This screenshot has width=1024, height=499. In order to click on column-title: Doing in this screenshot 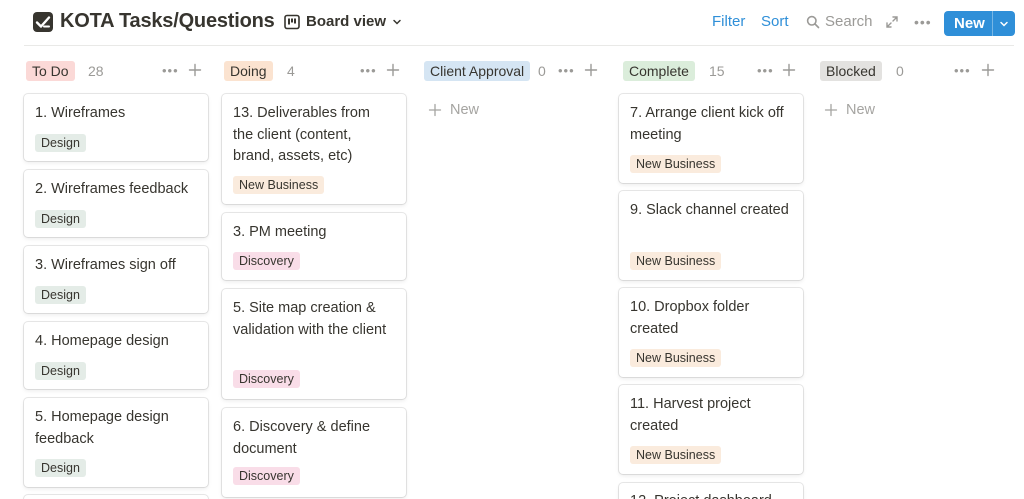, I will do `click(248, 71)`.